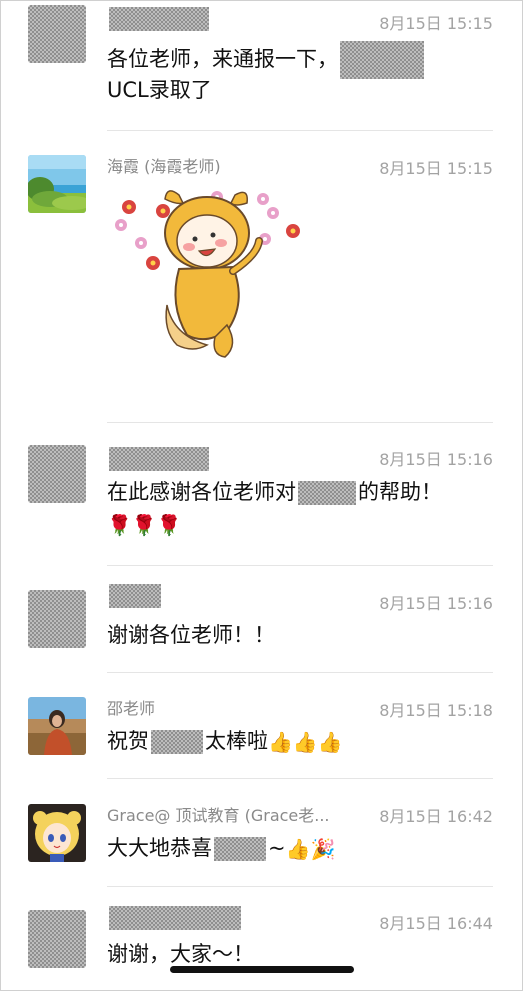 This screenshot has height=991, width=523. I want to click on message-text-part: 大大地恭喜, so click(159, 848).